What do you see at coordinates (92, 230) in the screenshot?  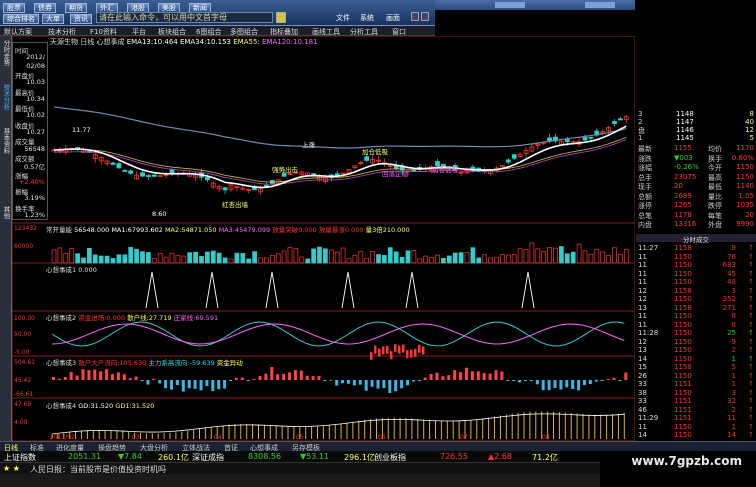 I see `vol-value: 56548.000` at bounding box center [92, 230].